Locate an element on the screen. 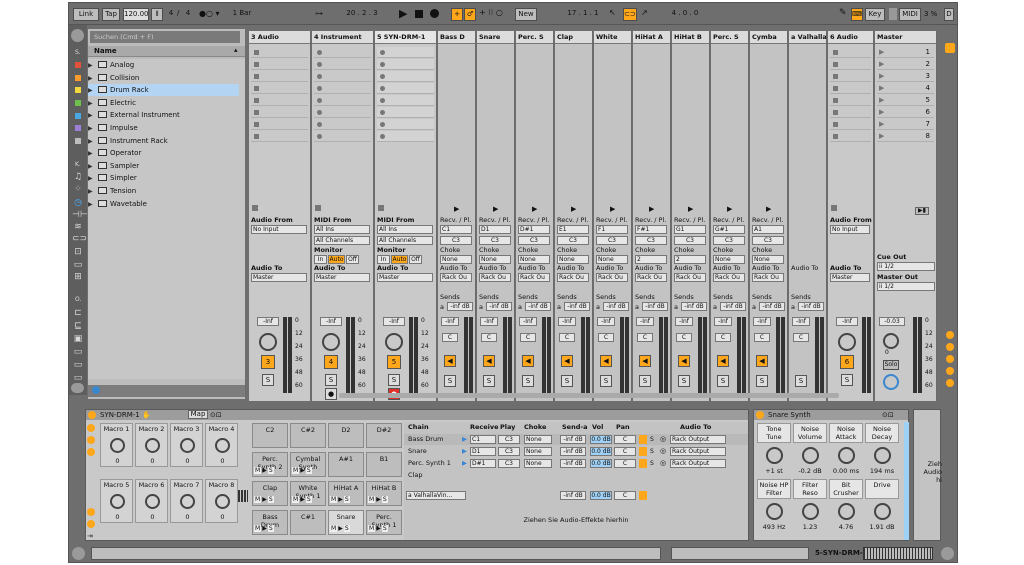 The image size is (1024, 565). choke-select: None is located at coordinates (495, 259).